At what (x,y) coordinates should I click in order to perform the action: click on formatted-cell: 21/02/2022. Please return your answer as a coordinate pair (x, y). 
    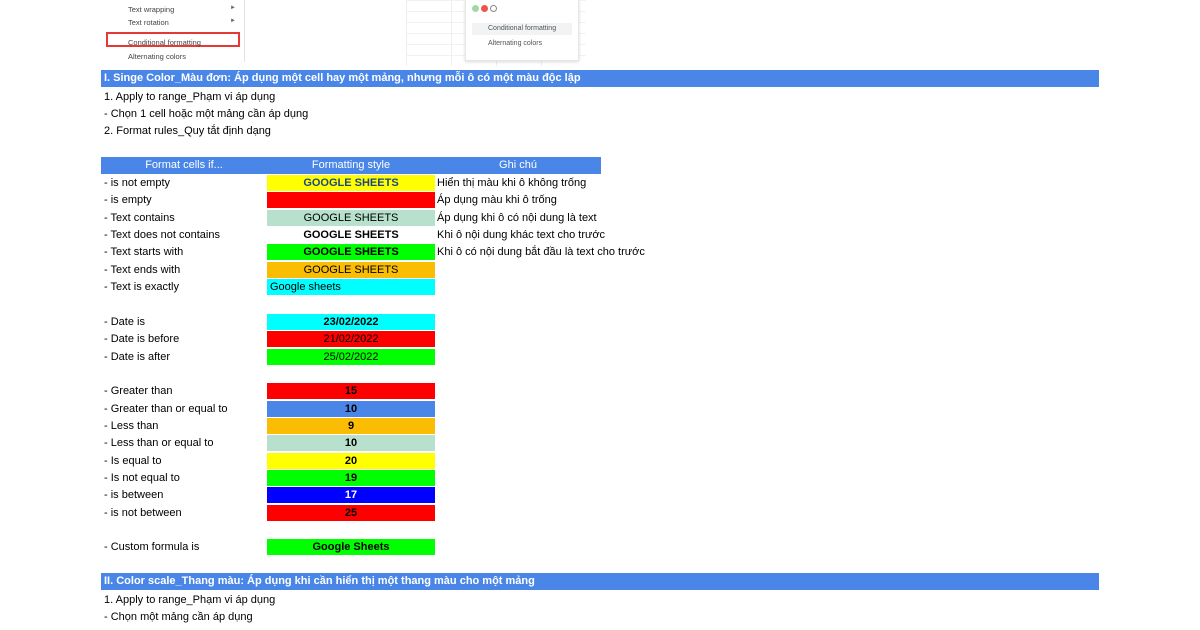
    Looking at the image, I should click on (351, 339).